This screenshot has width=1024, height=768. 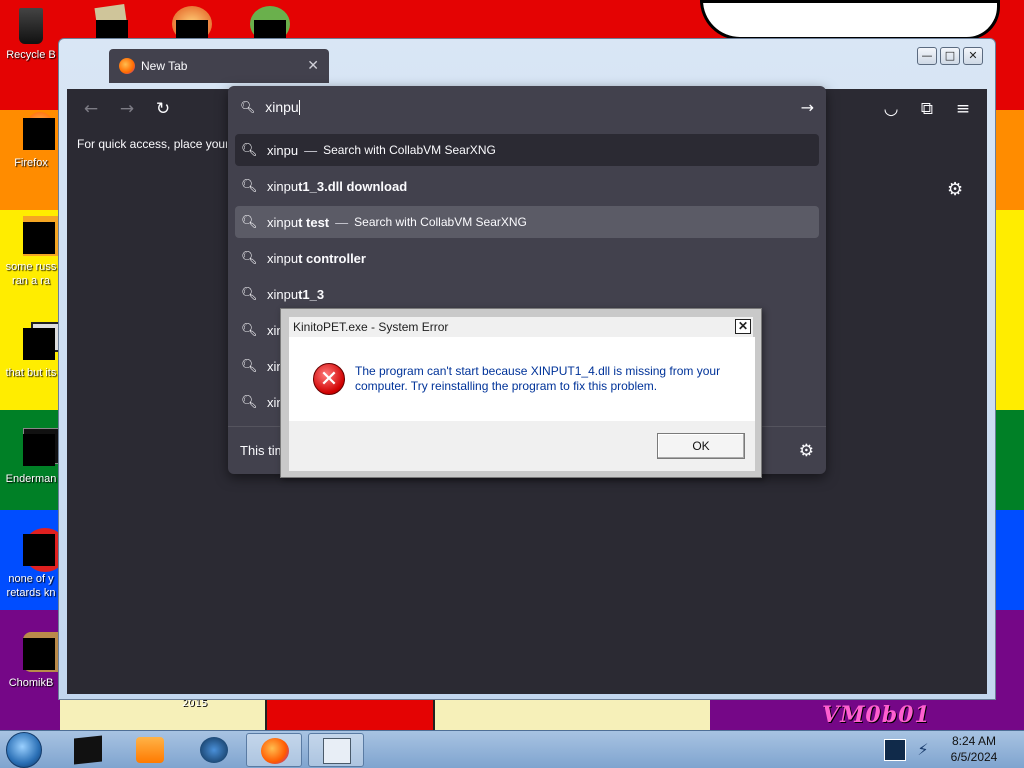 What do you see at coordinates (127, 109) in the screenshot?
I see `forward-arrow-icon: →` at bounding box center [127, 109].